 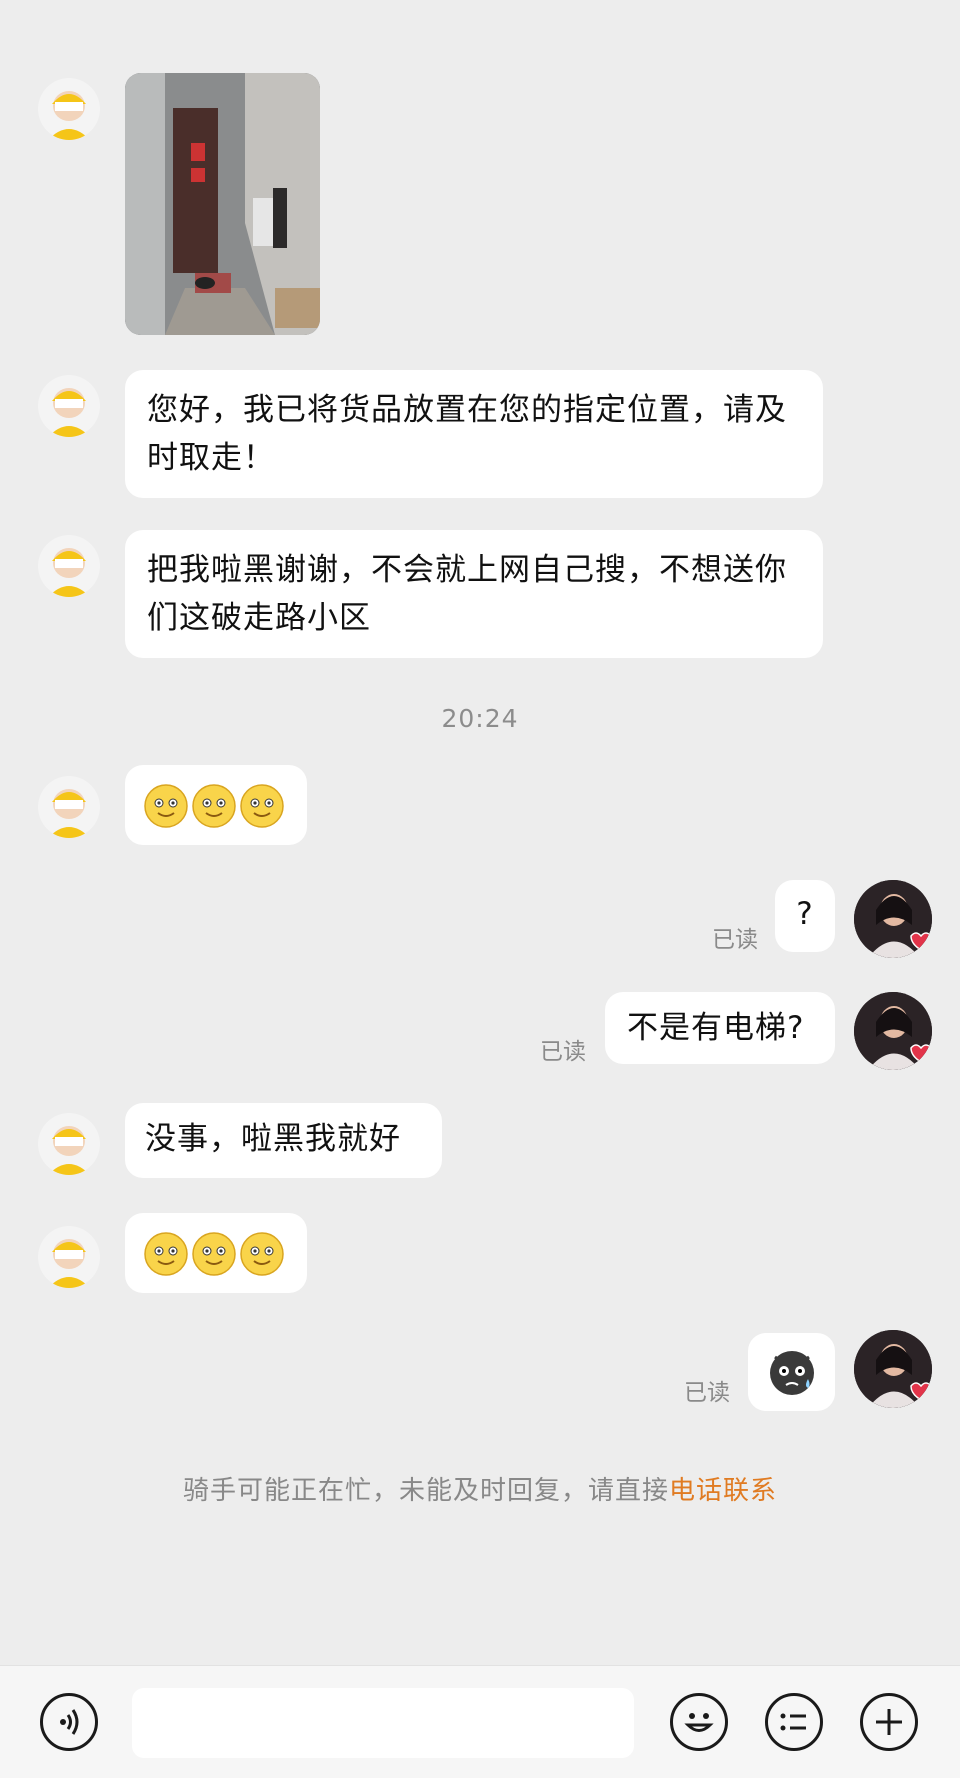 I want to click on rider-busy-notice: 骑手可能正在忙，未能及时回复，请直接电话联系, so click(x=480, y=1488).